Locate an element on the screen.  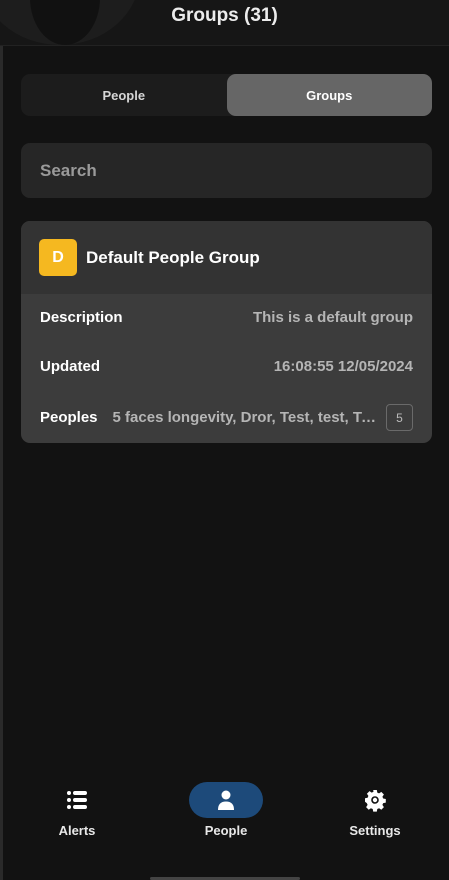
tab-people: People is located at coordinates (124, 95).